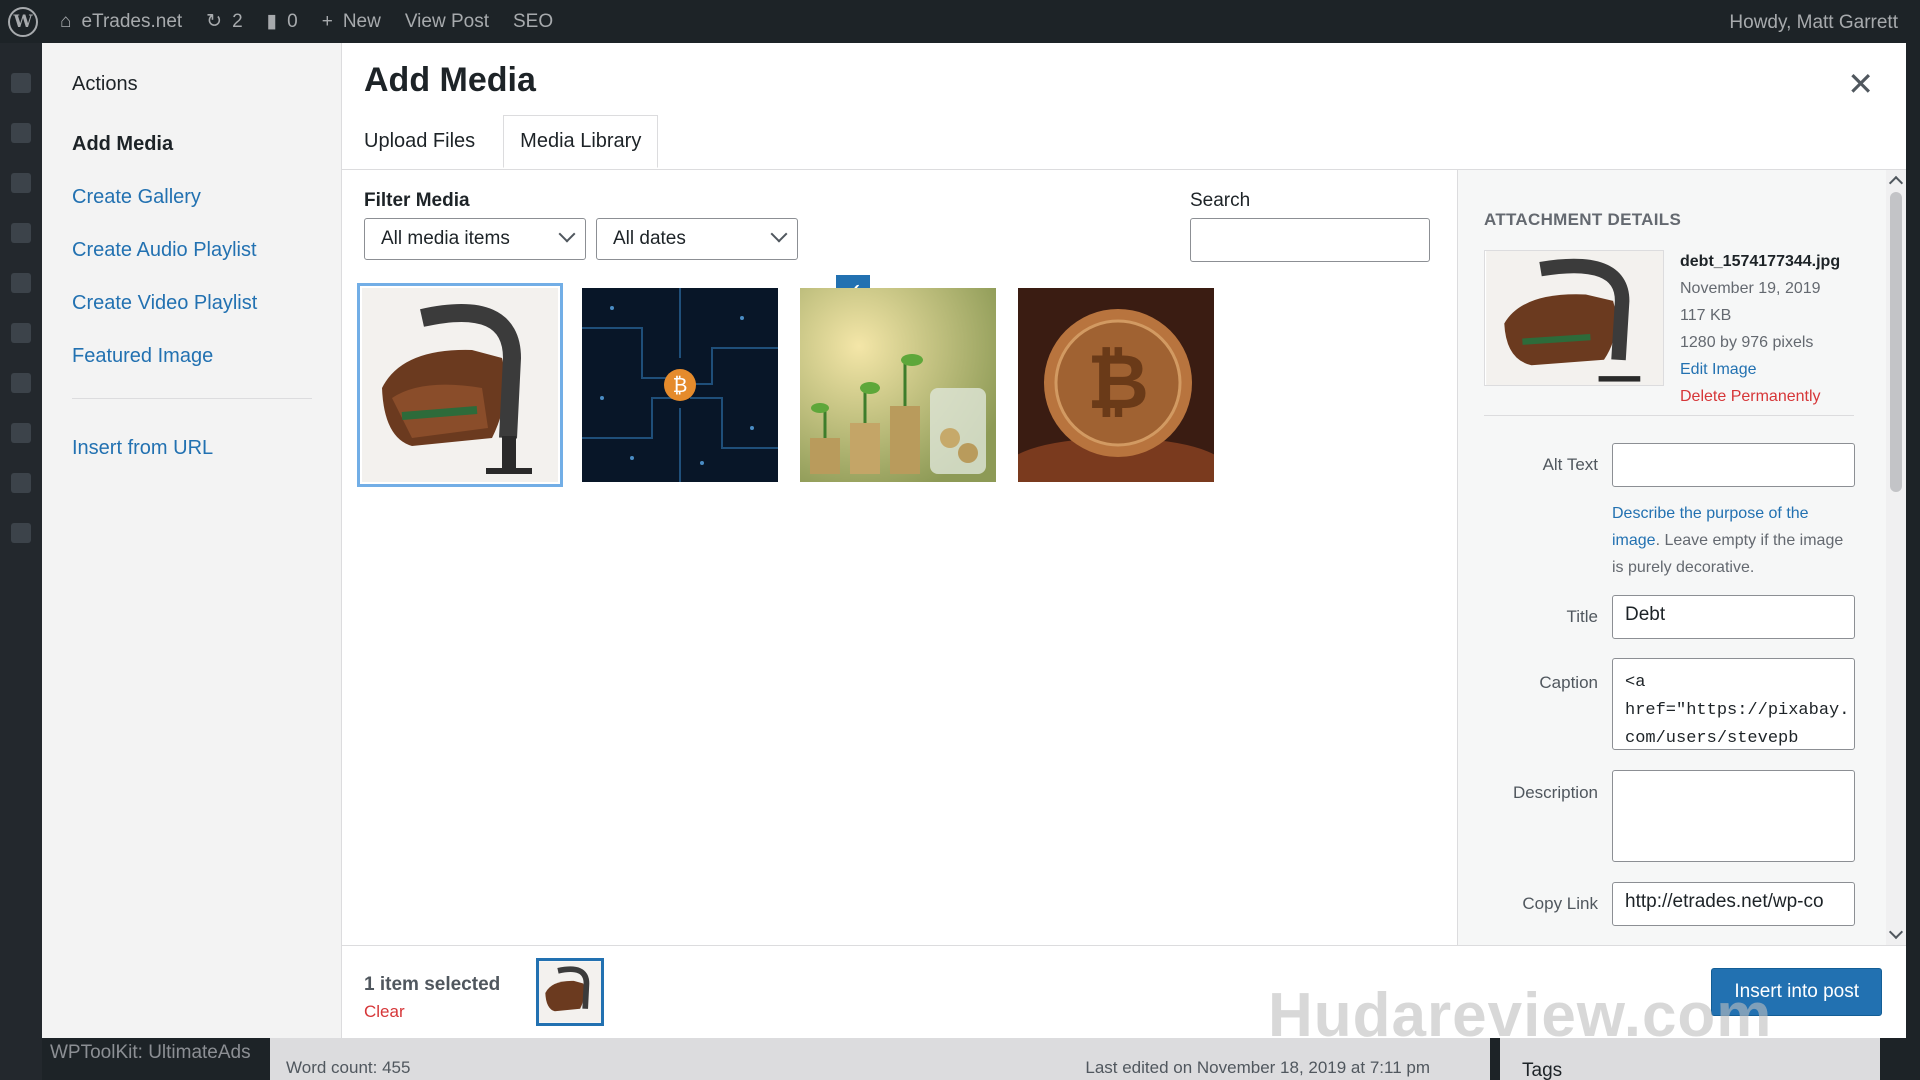 The image size is (1920, 1080). Describe the element at coordinates (1896, 183) in the screenshot. I see `scroll-up-icon` at that location.